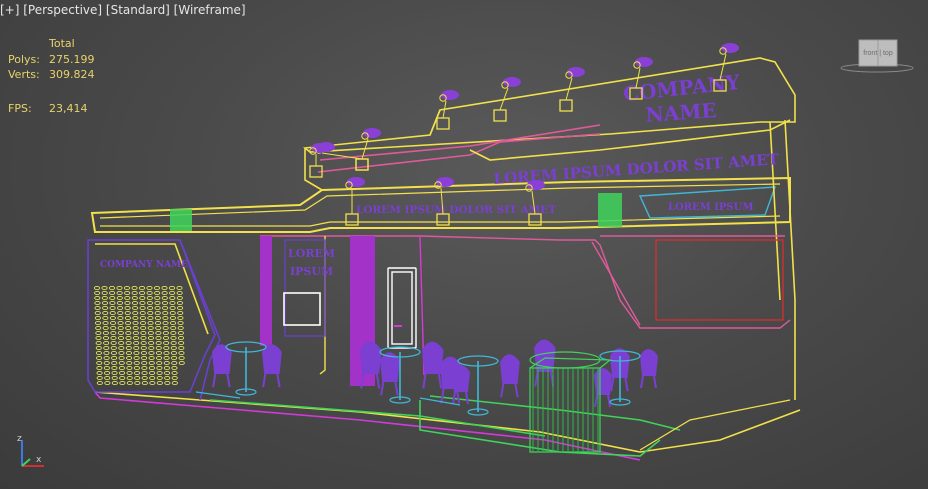  I want to click on lorem-right-text: LOREM IPSUM, so click(710, 207).